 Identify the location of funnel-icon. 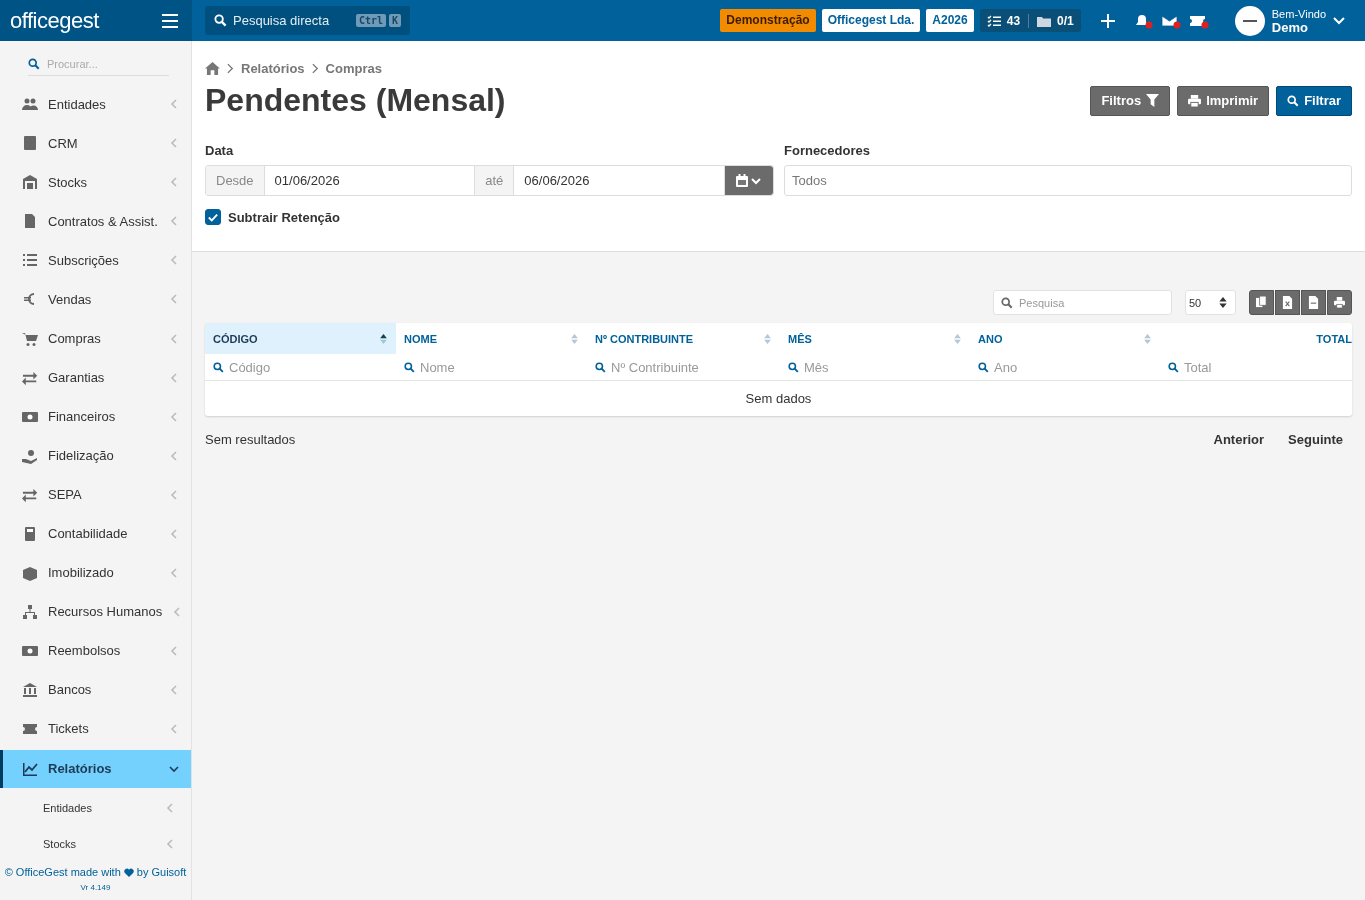
(1153, 100).